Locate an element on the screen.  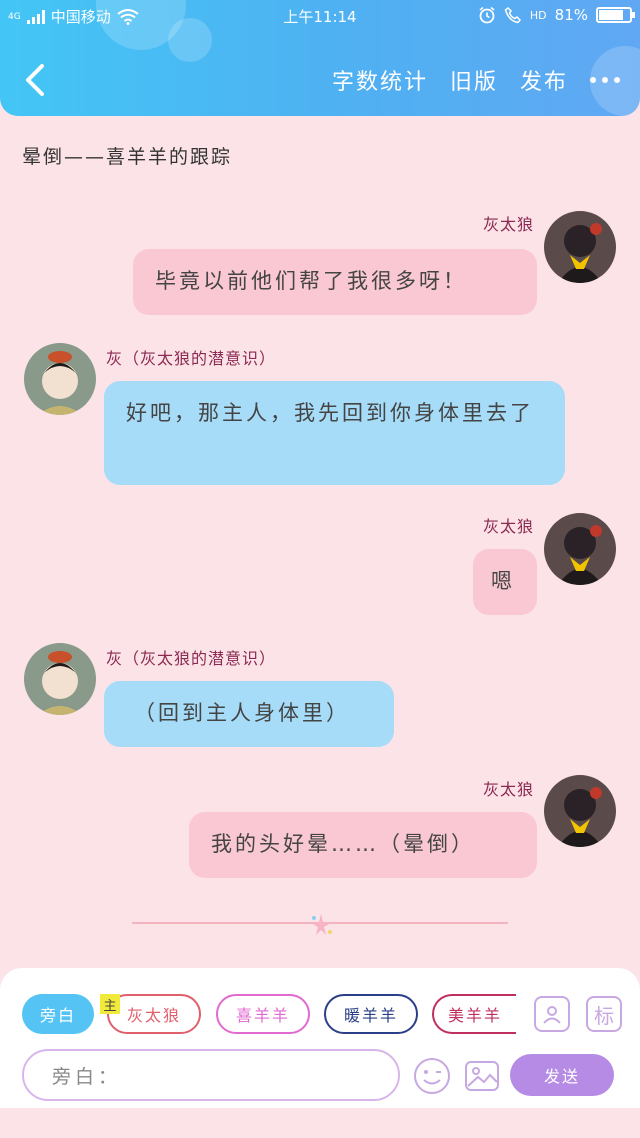
back-button is located at coordinates (36, 80).